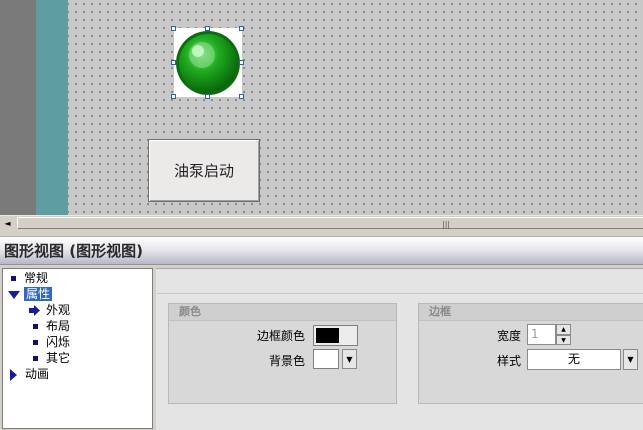  I want to click on border-style-select: 无, so click(574, 359).